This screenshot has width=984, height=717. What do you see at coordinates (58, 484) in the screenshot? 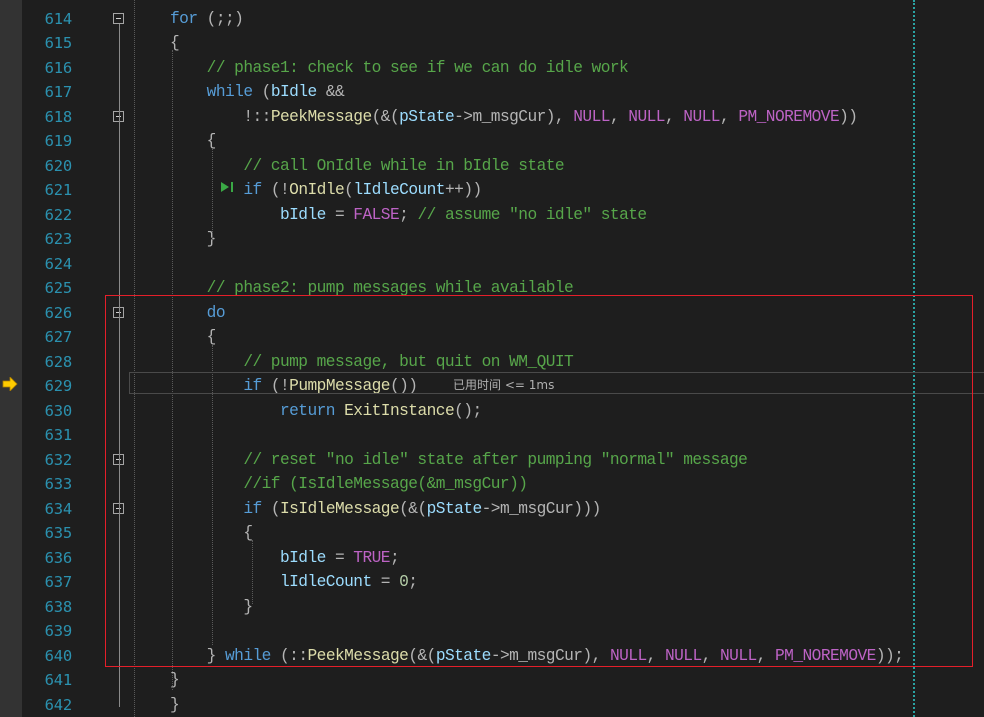
I see `line-number: 633` at bounding box center [58, 484].